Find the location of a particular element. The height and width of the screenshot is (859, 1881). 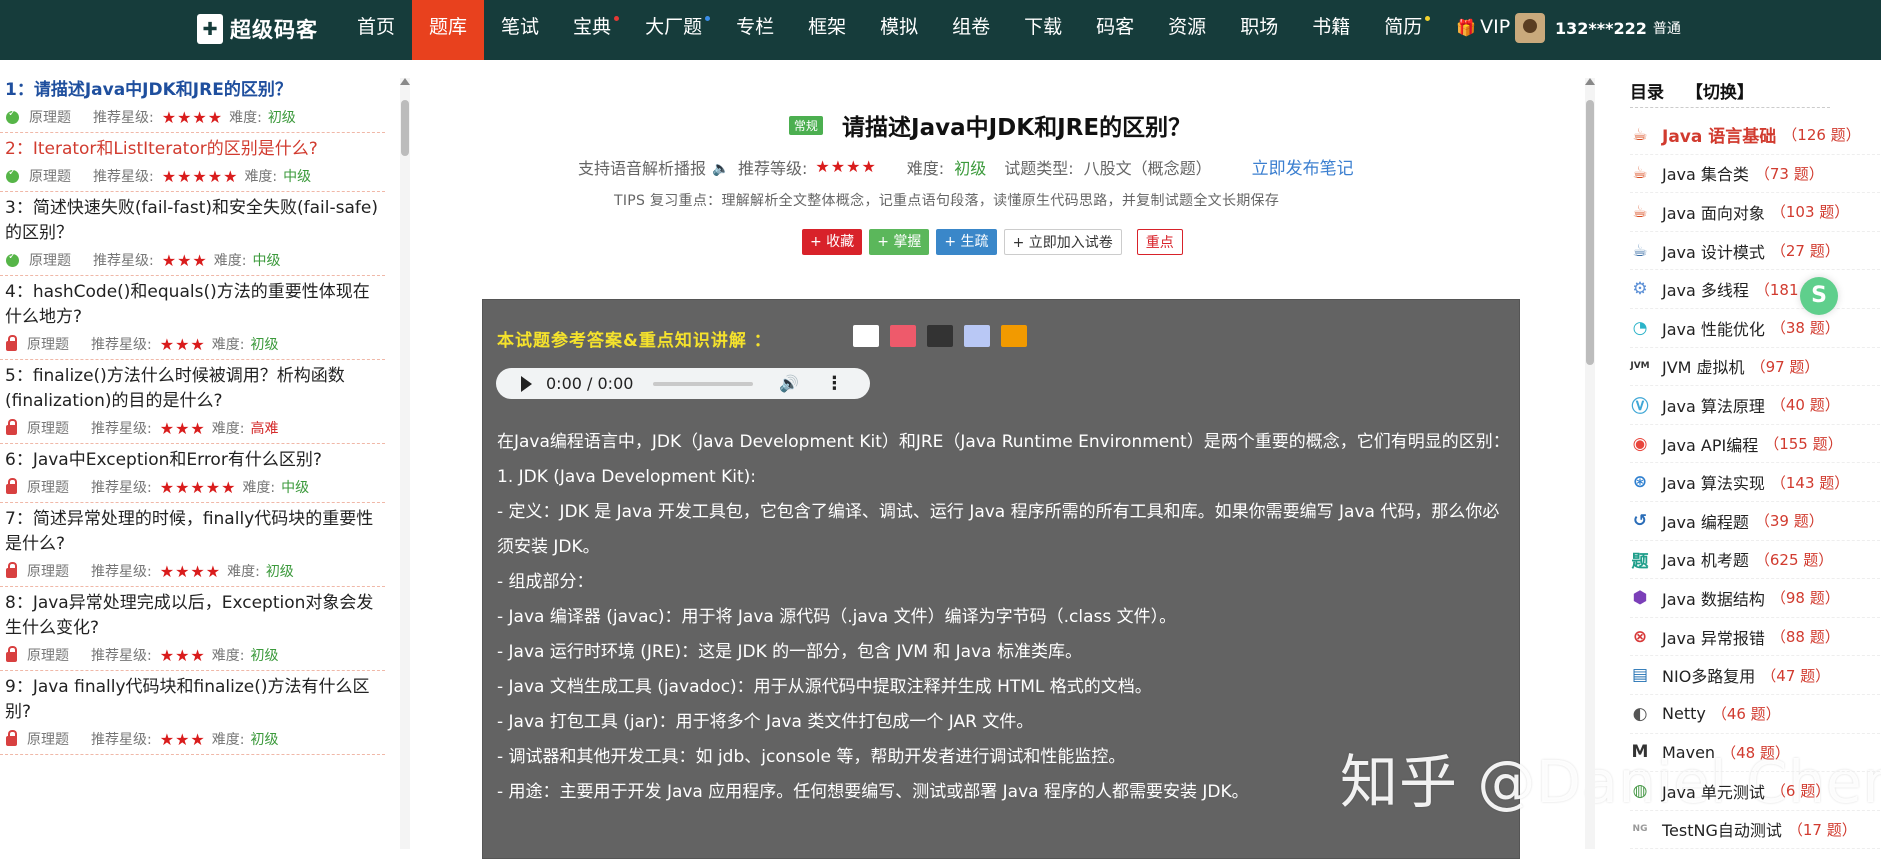

nav-item-14: 简历 is located at coordinates (1403, 30).